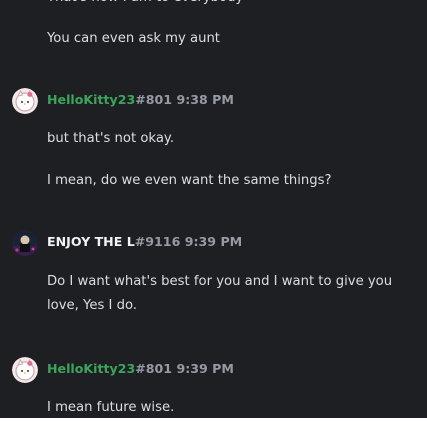 The width and height of the screenshot is (427, 422). I want to click on bottom-edge, so click(213, 420).